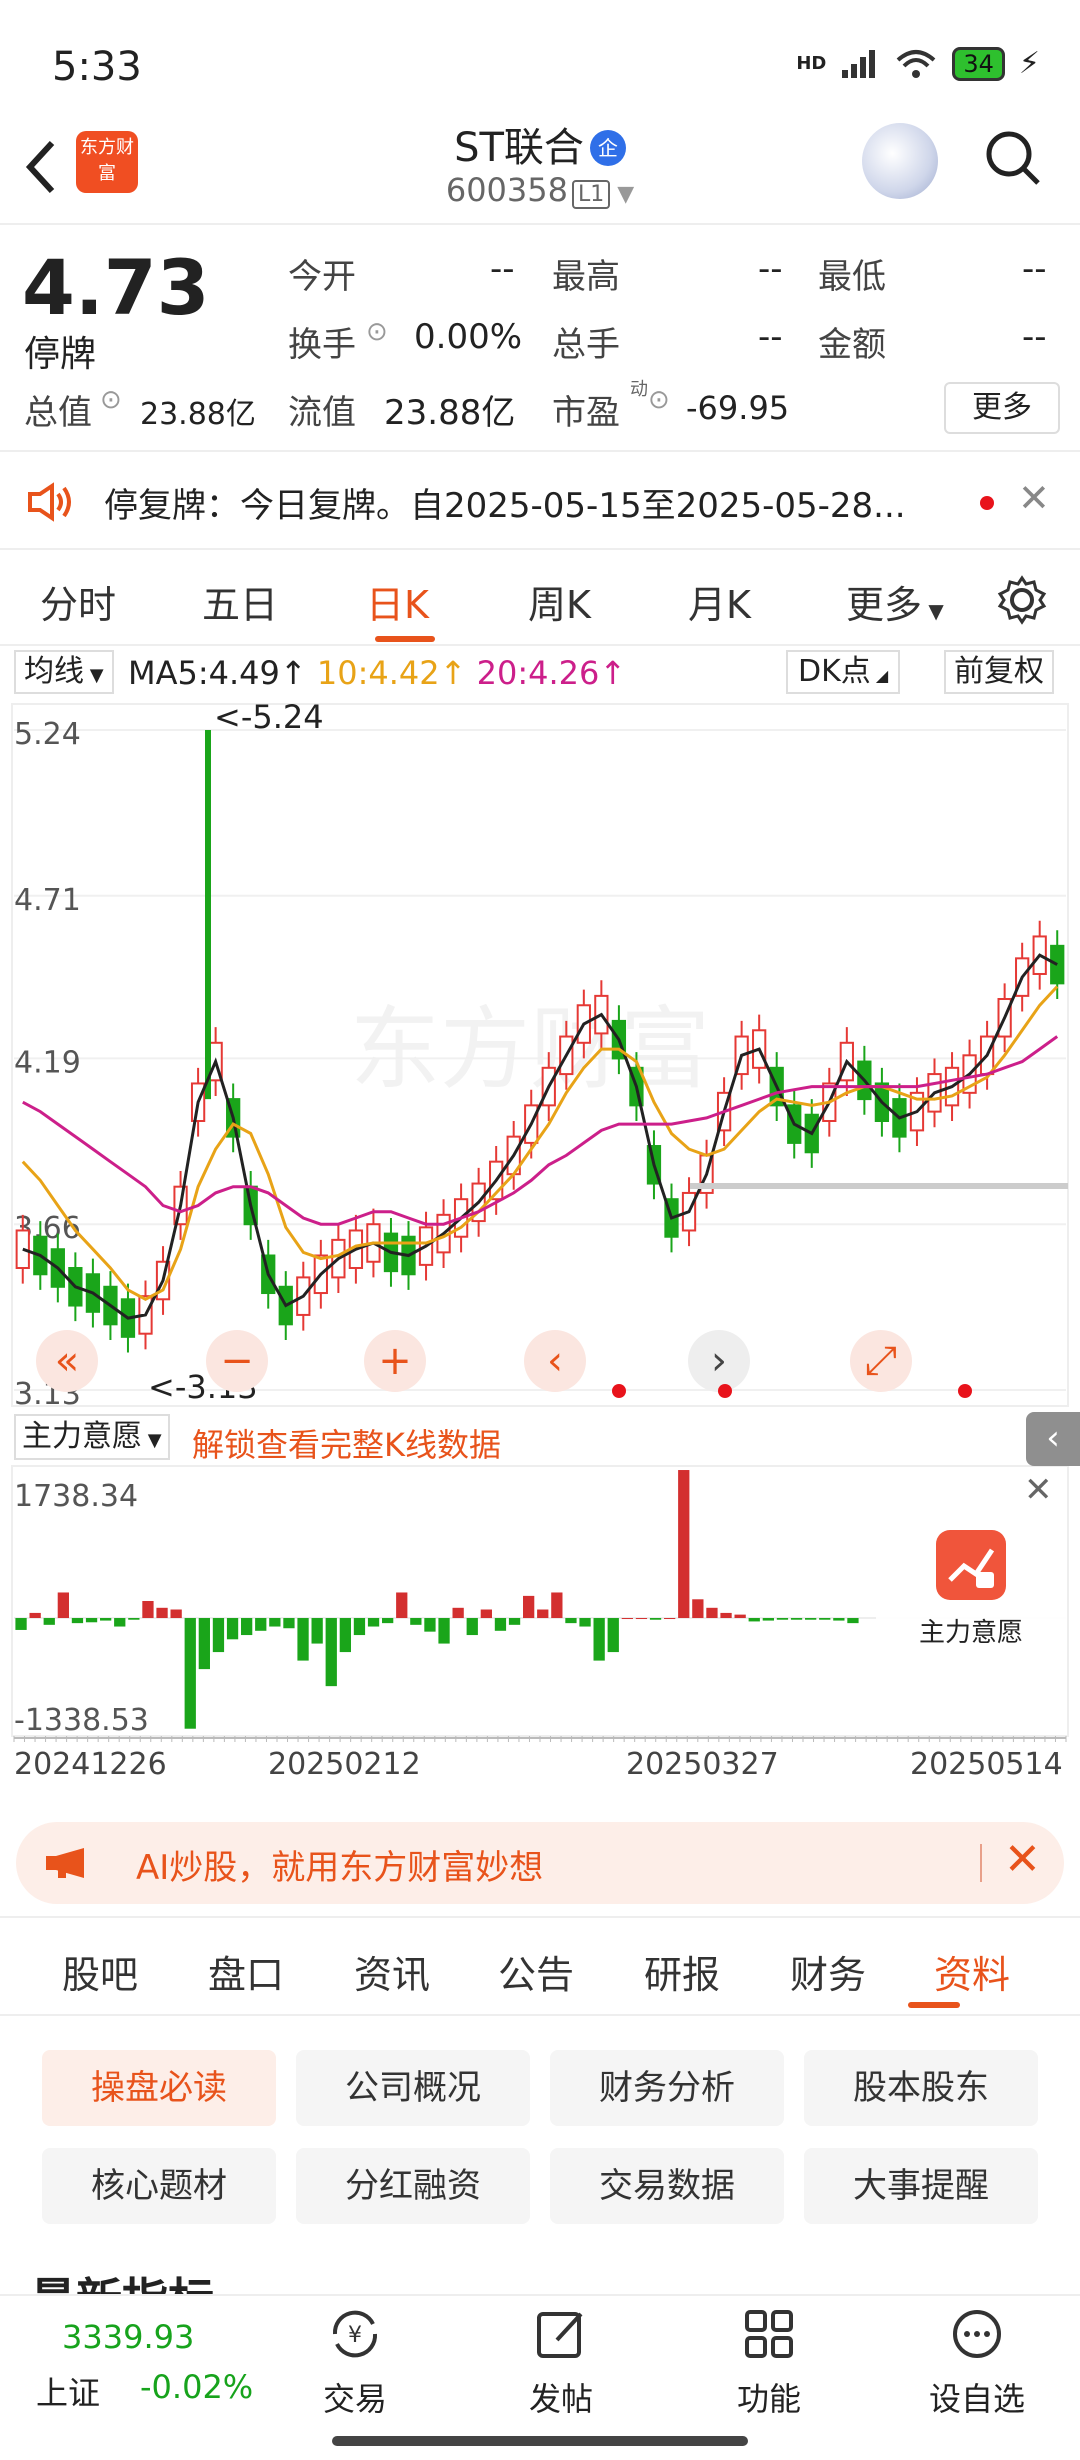 The height and width of the screenshot is (2460, 1080). What do you see at coordinates (560, 2399) in the screenshot?
I see `nav-post-label: 发帖` at bounding box center [560, 2399].